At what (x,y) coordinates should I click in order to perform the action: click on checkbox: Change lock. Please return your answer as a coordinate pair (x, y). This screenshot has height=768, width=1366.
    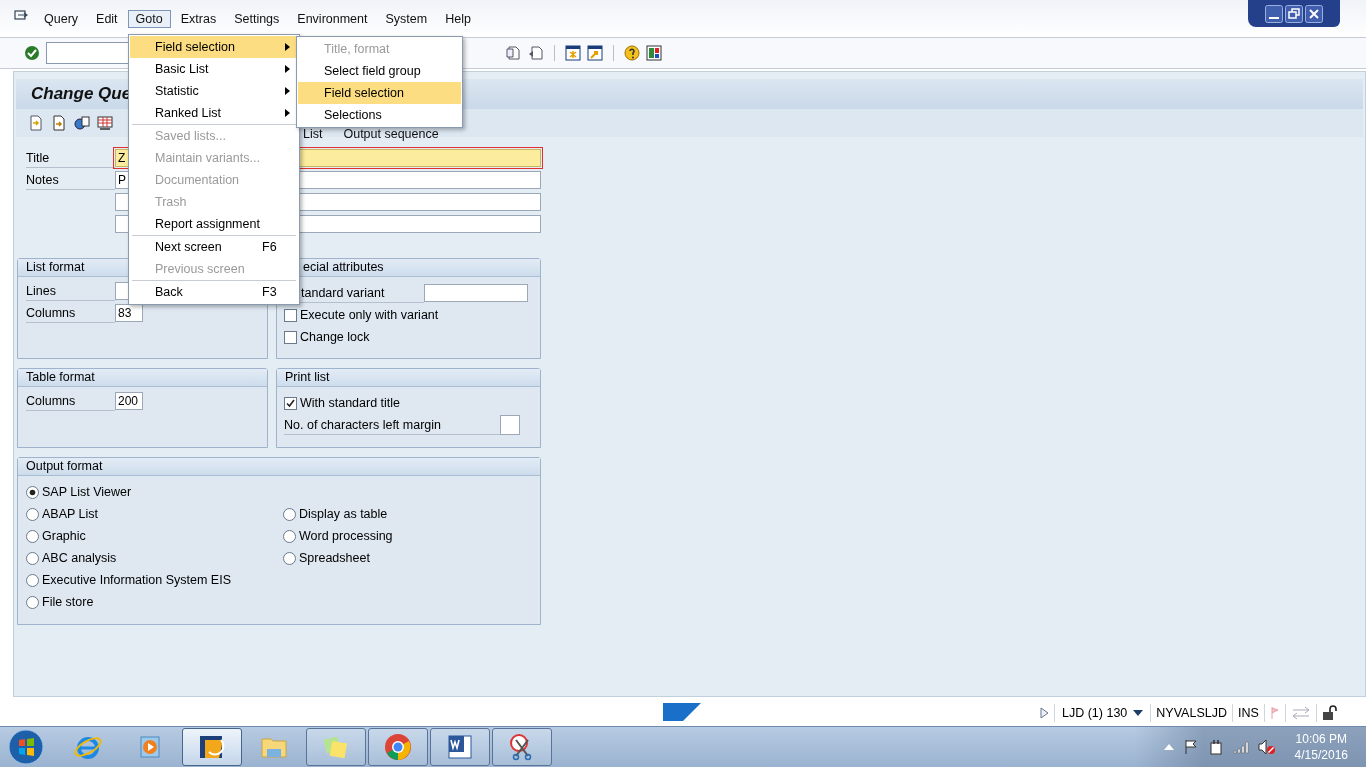
    Looking at the image, I should click on (327, 337).